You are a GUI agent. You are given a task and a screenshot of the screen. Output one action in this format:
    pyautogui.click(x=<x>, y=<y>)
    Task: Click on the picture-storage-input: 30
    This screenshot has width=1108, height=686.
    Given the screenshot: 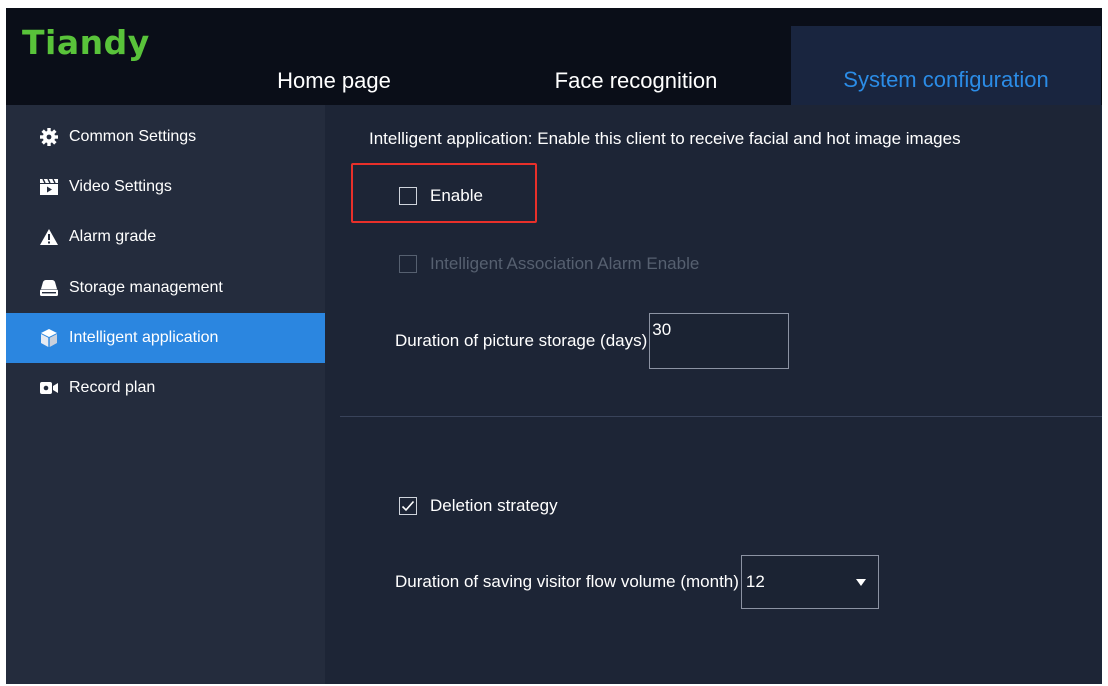 What is the action you would take?
    pyautogui.click(x=719, y=341)
    